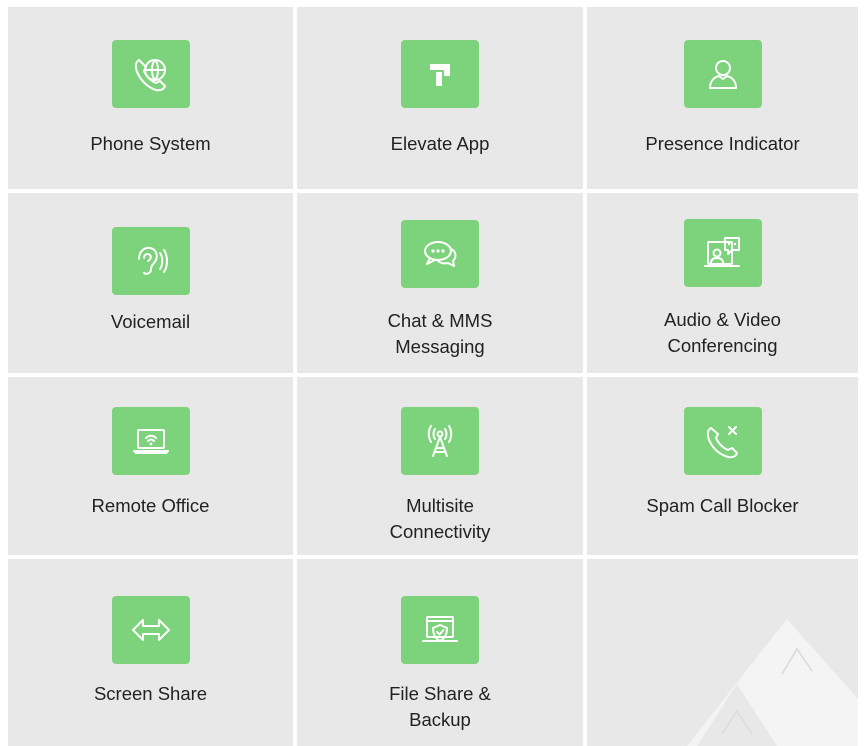 The width and height of the screenshot is (866, 746). I want to click on feature-label: Remote Office, so click(150, 505).